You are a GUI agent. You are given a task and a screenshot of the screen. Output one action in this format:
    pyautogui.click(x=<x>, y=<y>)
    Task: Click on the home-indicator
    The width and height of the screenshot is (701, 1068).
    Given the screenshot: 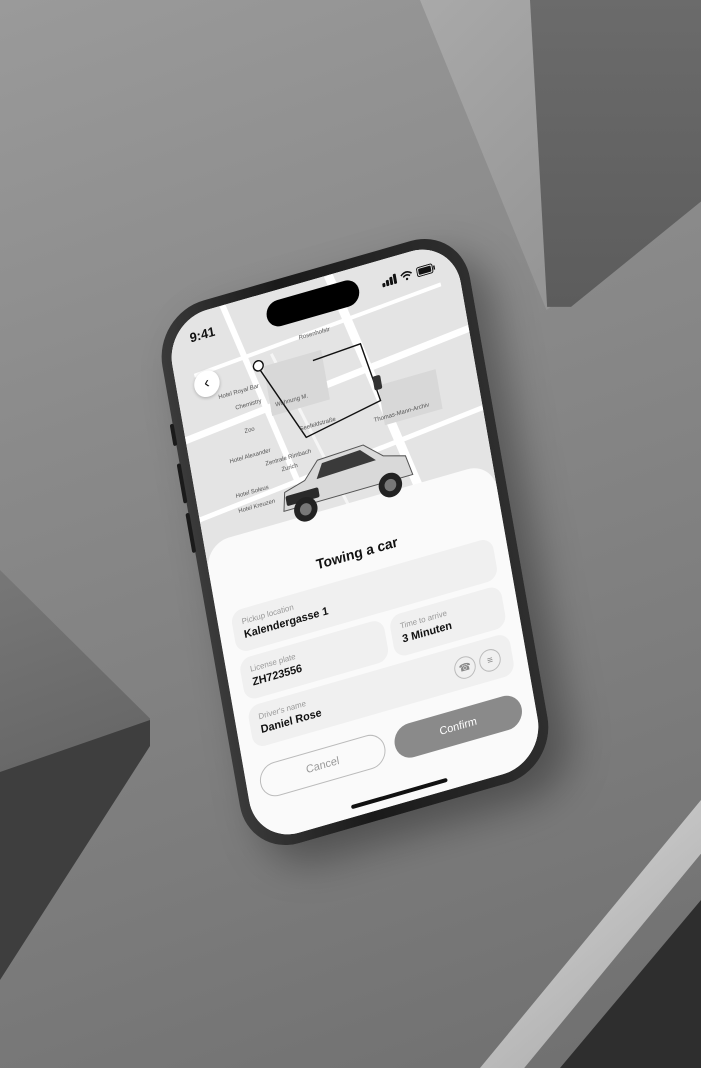 What is the action you would take?
    pyautogui.click(x=399, y=793)
    